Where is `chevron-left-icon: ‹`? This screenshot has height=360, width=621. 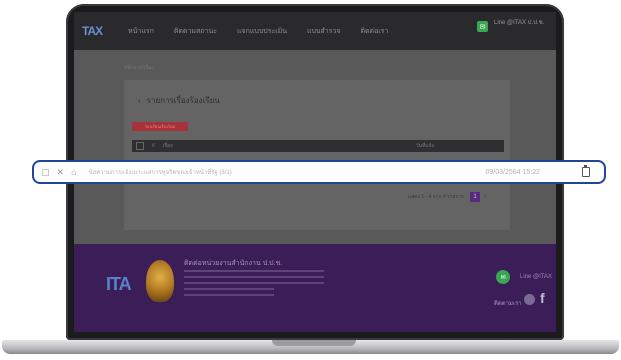
chevron-left-icon: ‹ is located at coordinates (139, 100).